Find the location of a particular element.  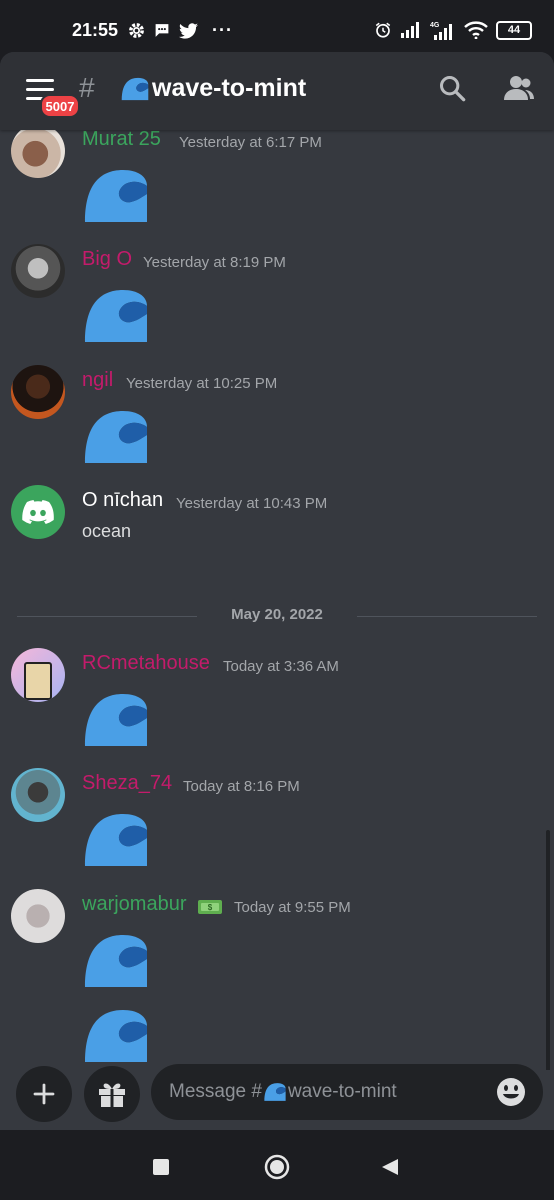

battery-indicator: 44 is located at coordinates (514, 30).